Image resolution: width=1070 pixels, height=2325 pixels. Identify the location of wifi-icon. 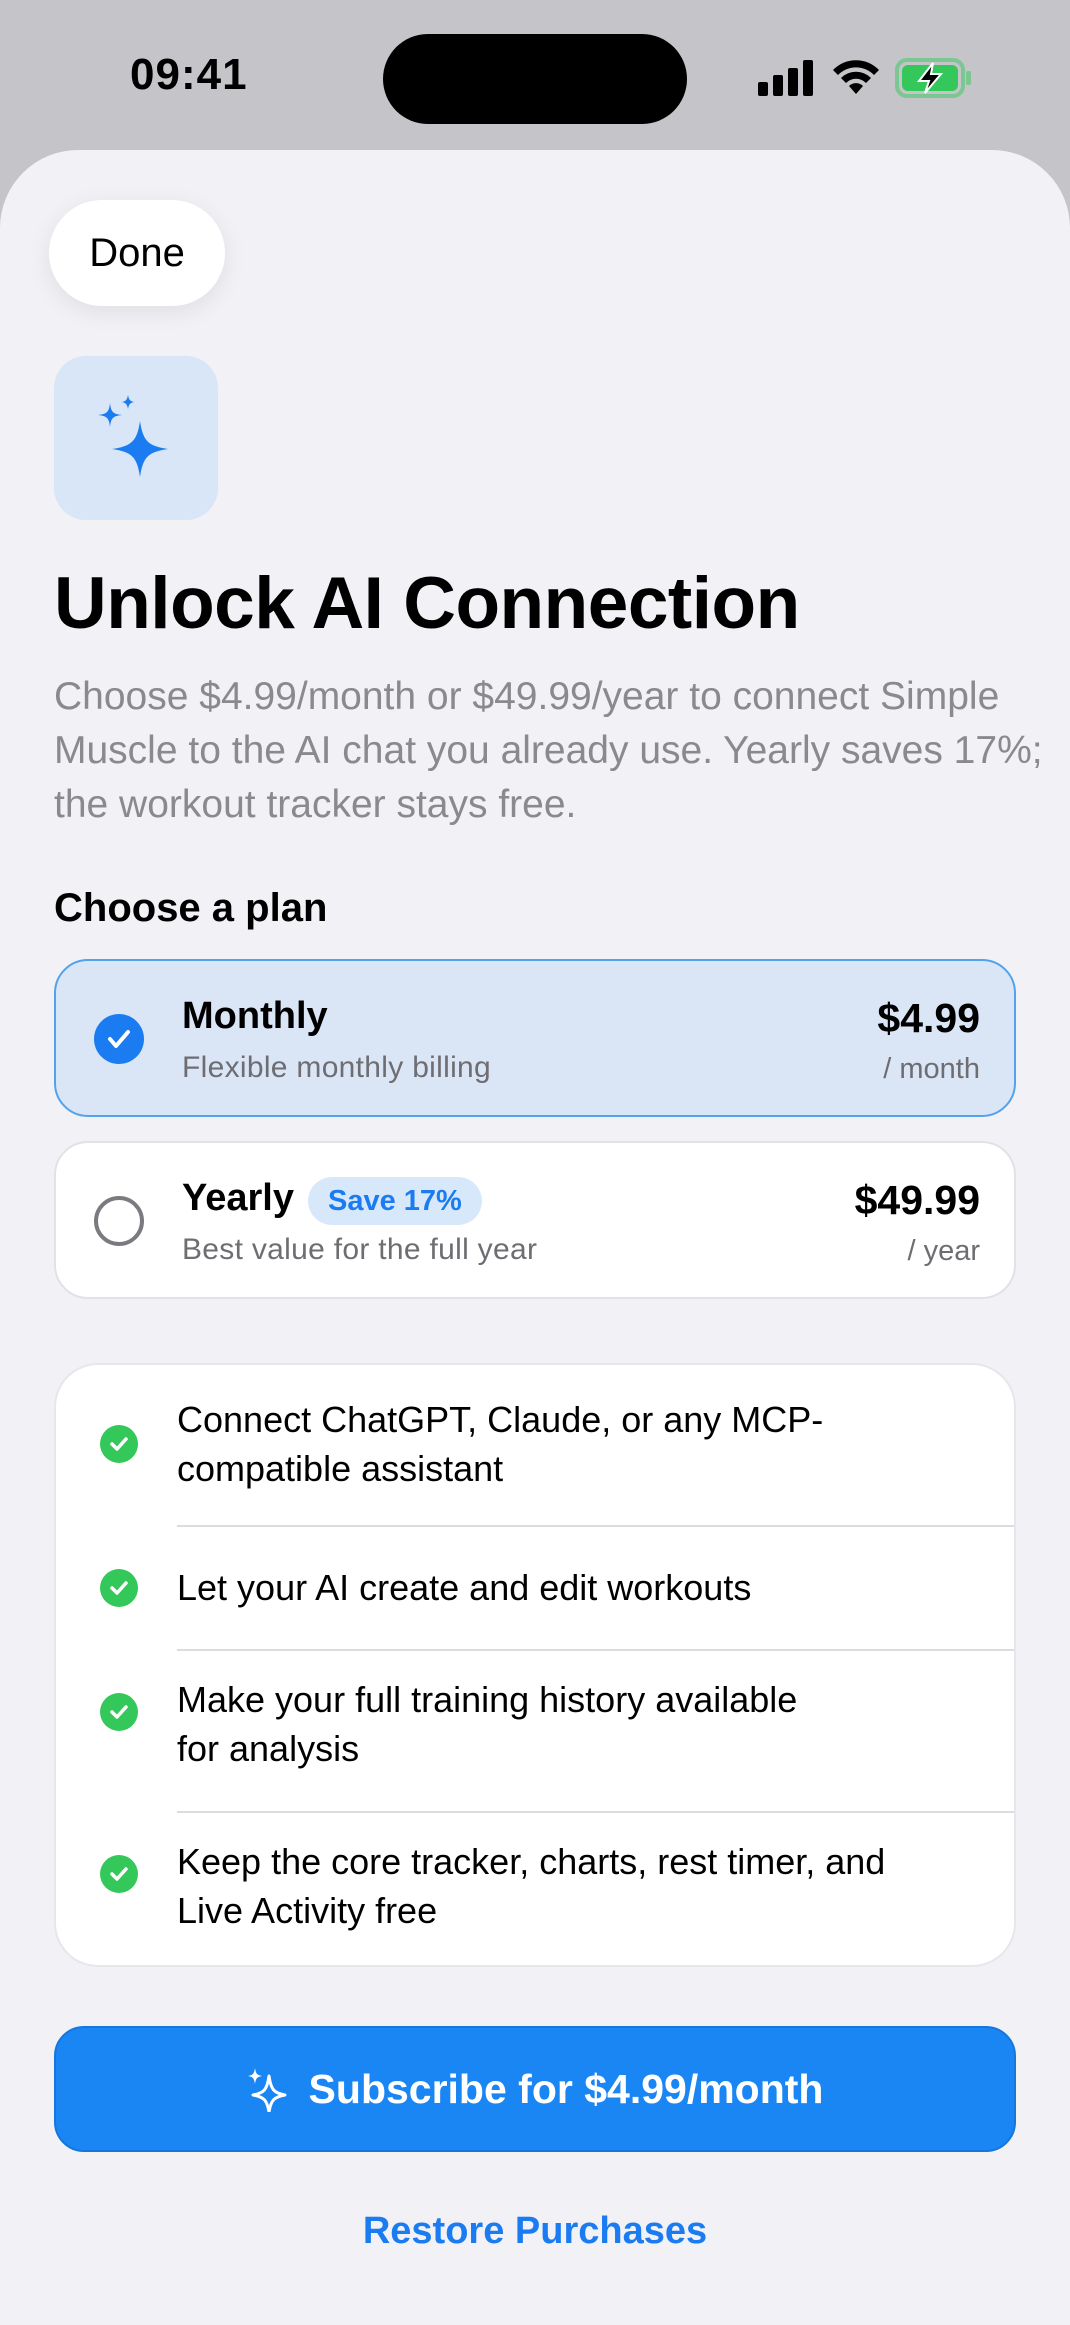
(856, 77).